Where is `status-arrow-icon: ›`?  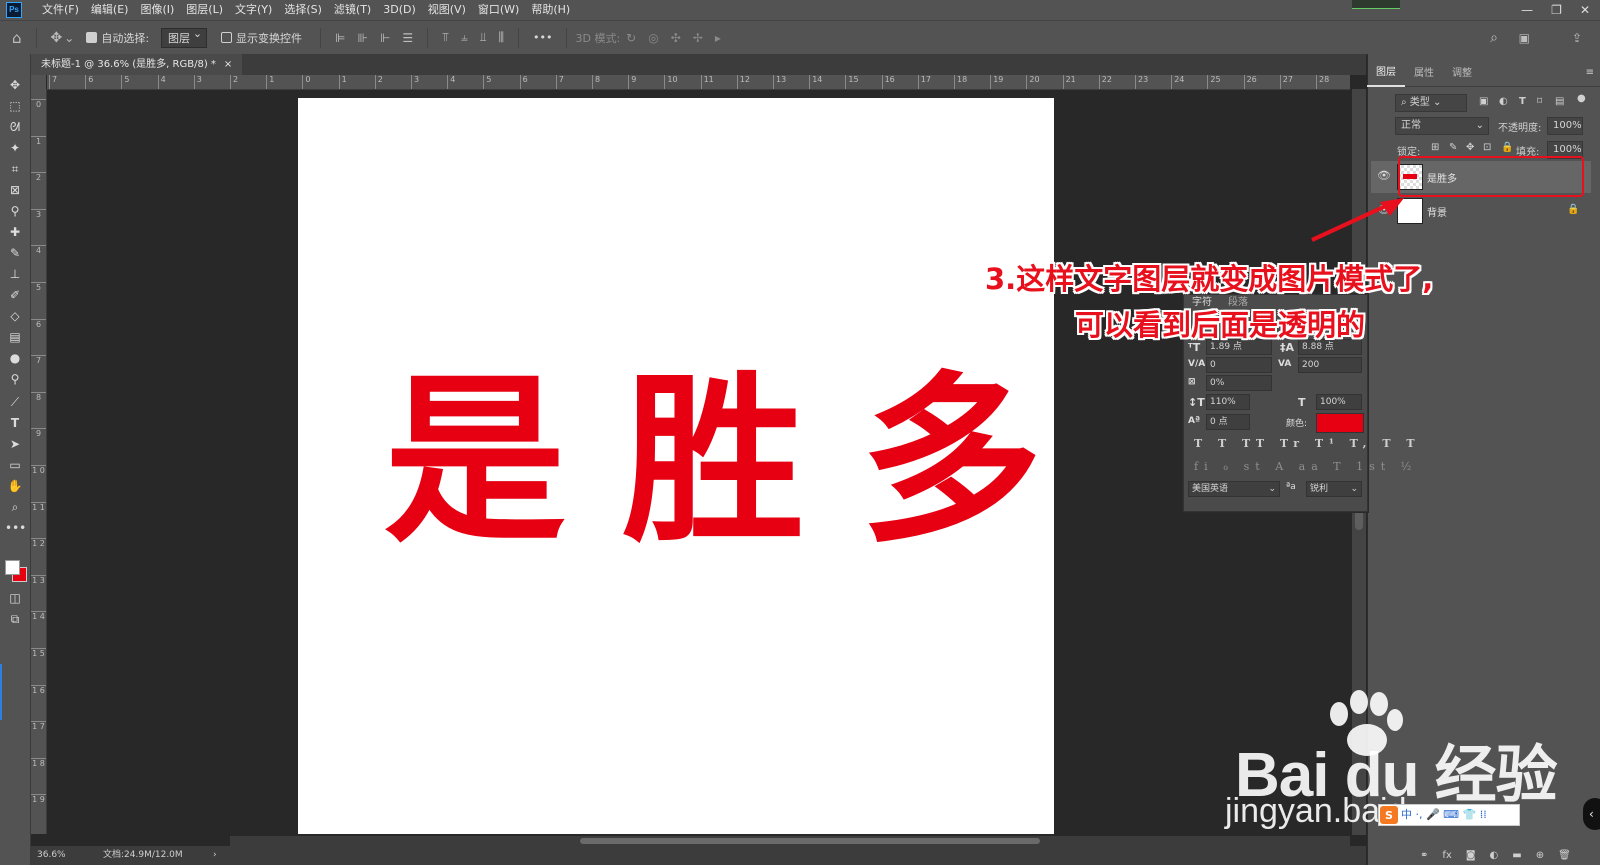
status-arrow-icon: › is located at coordinates (215, 855).